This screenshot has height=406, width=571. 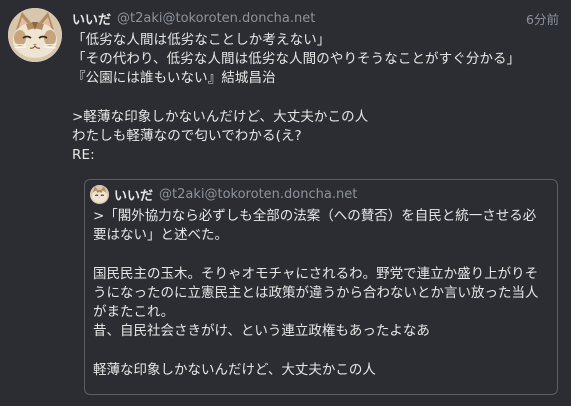 What do you see at coordinates (216, 18) in the screenshot?
I see `username: @t2aki@tokoroten.doncha.net` at bounding box center [216, 18].